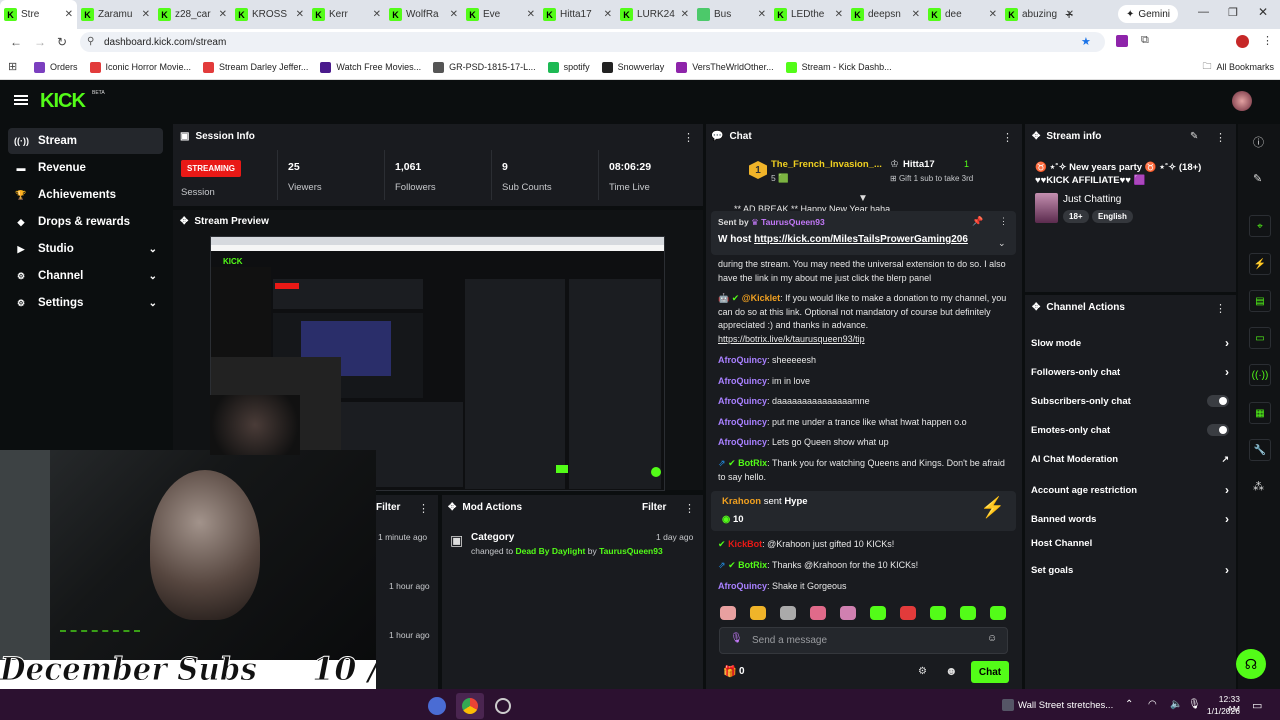 This screenshot has width=1280, height=720. What do you see at coordinates (1260, 264) in the screenshot?
I see `bolt-icon: ⚡` at bounding box center [1260, 264].